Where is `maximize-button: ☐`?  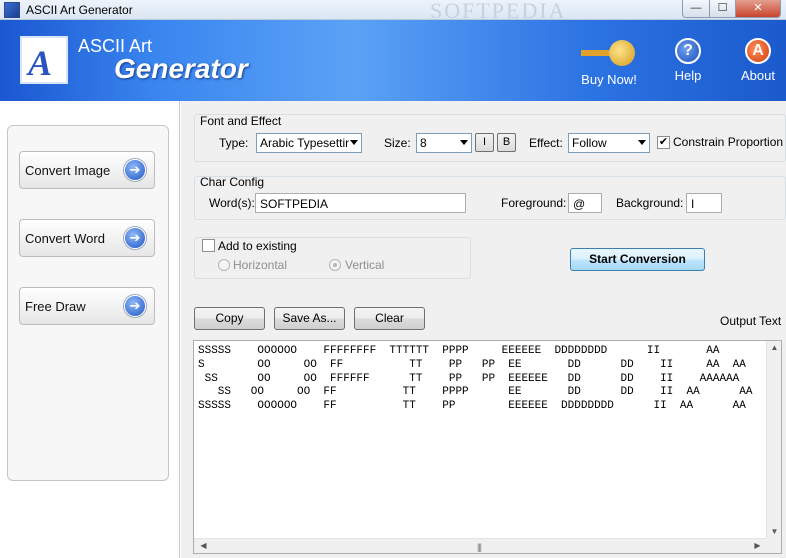
maximize-button: ☐ is located at coordinates (722, 9).